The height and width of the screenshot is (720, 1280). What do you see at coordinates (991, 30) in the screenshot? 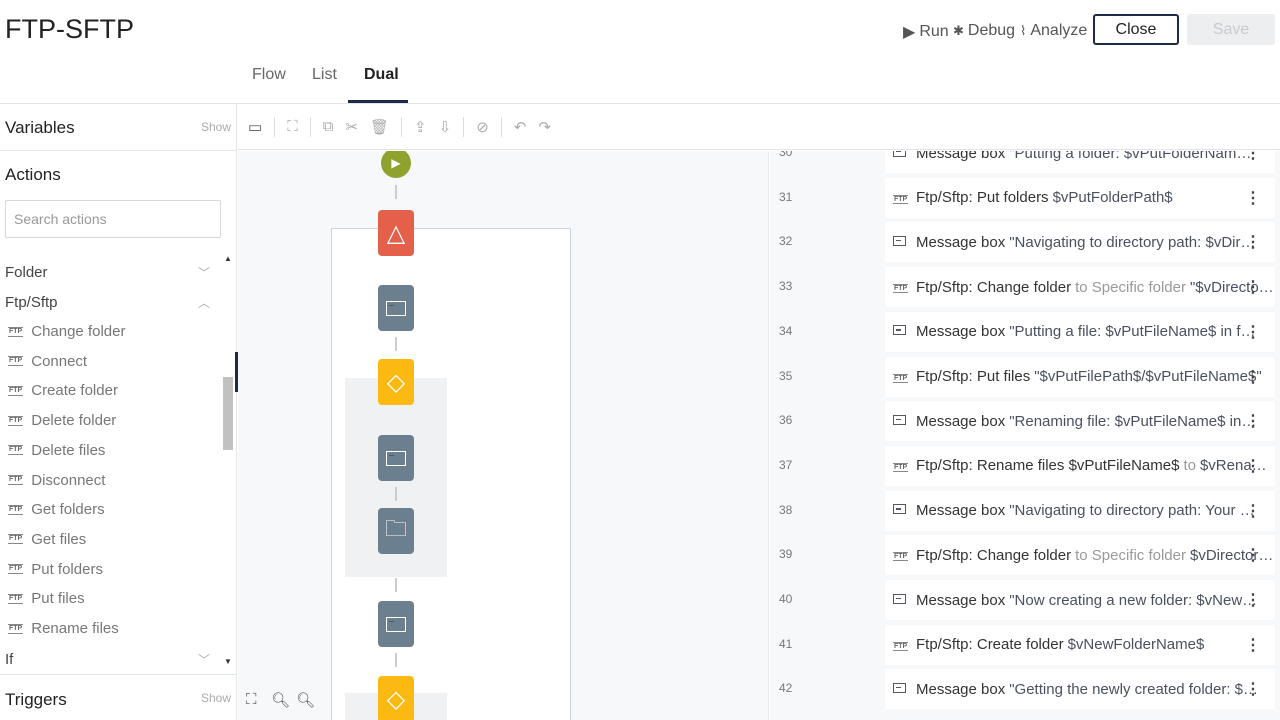
I see `debug-label: Debug` at bounding box center [991, 30].